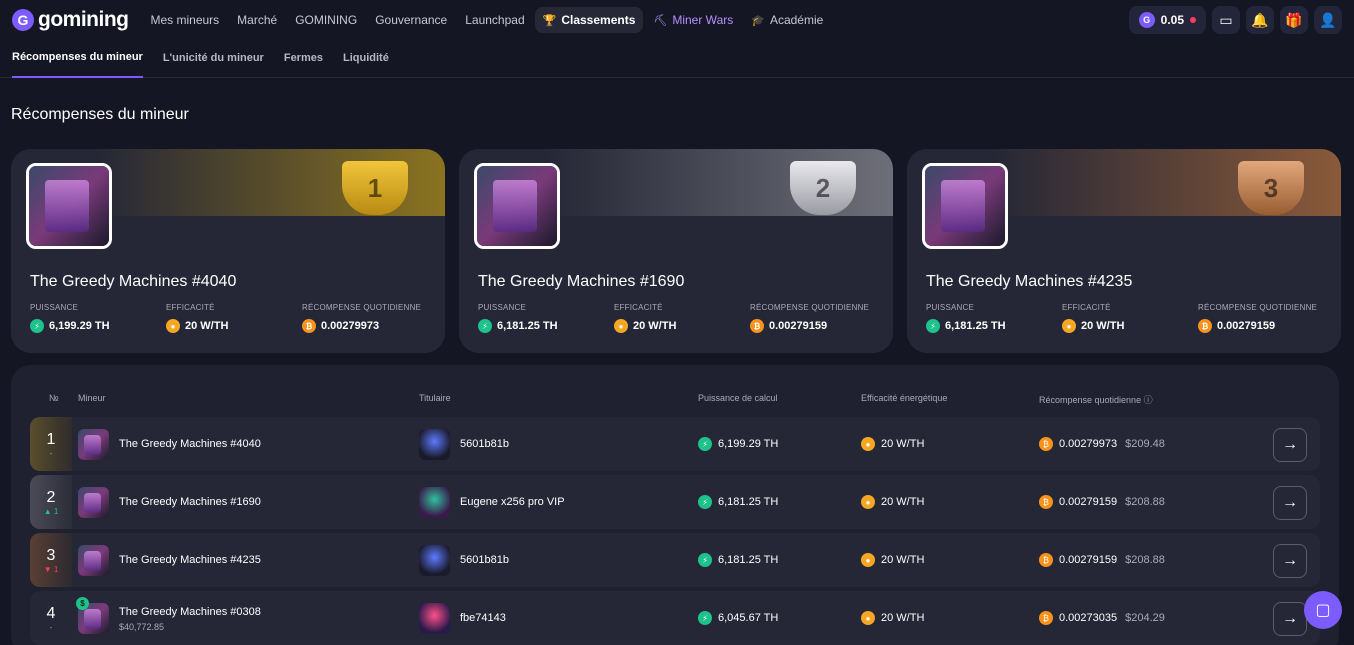 The height and width of the screenshot is (645, 1354). I want to click on tab-miner-rewards: Récompenses du mineur, so click(77, 58).